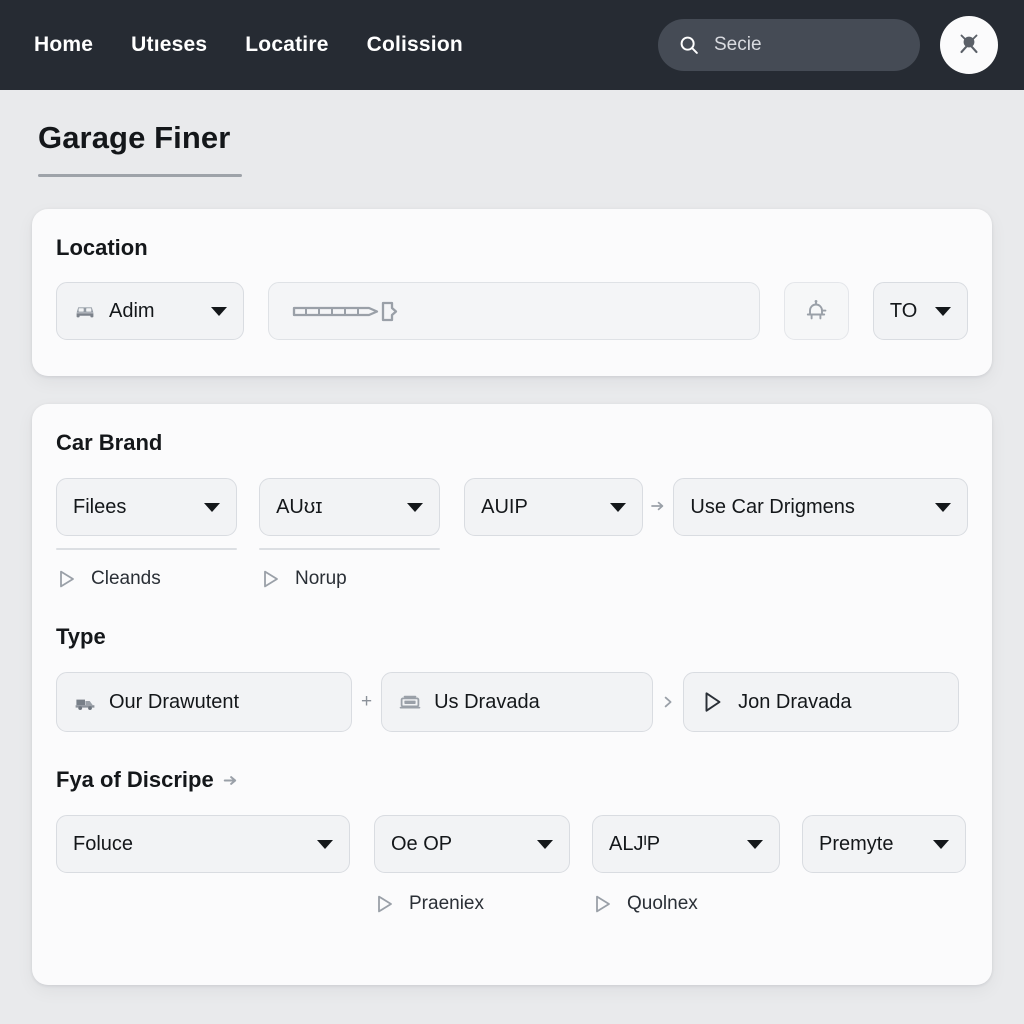 The height and width of the screenshot is (1024, 1024). I want to click on location-heading: Location, so click(102, 247).